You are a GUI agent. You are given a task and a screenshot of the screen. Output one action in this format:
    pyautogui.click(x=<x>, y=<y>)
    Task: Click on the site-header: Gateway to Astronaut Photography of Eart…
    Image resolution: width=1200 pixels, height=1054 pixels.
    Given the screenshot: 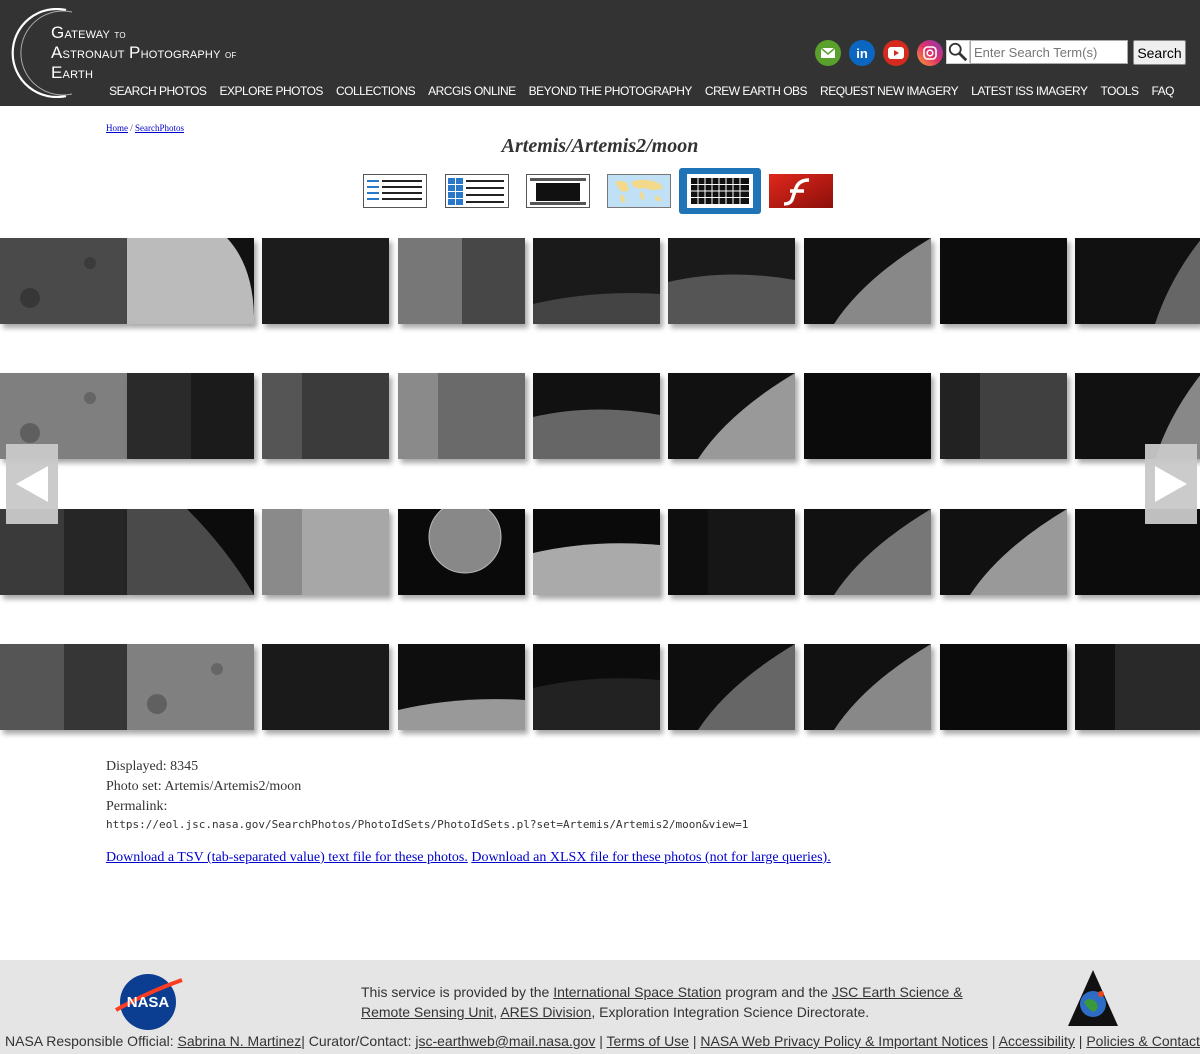 What is the action you would take?
    pyautogui.click(x=600, y=53)
    